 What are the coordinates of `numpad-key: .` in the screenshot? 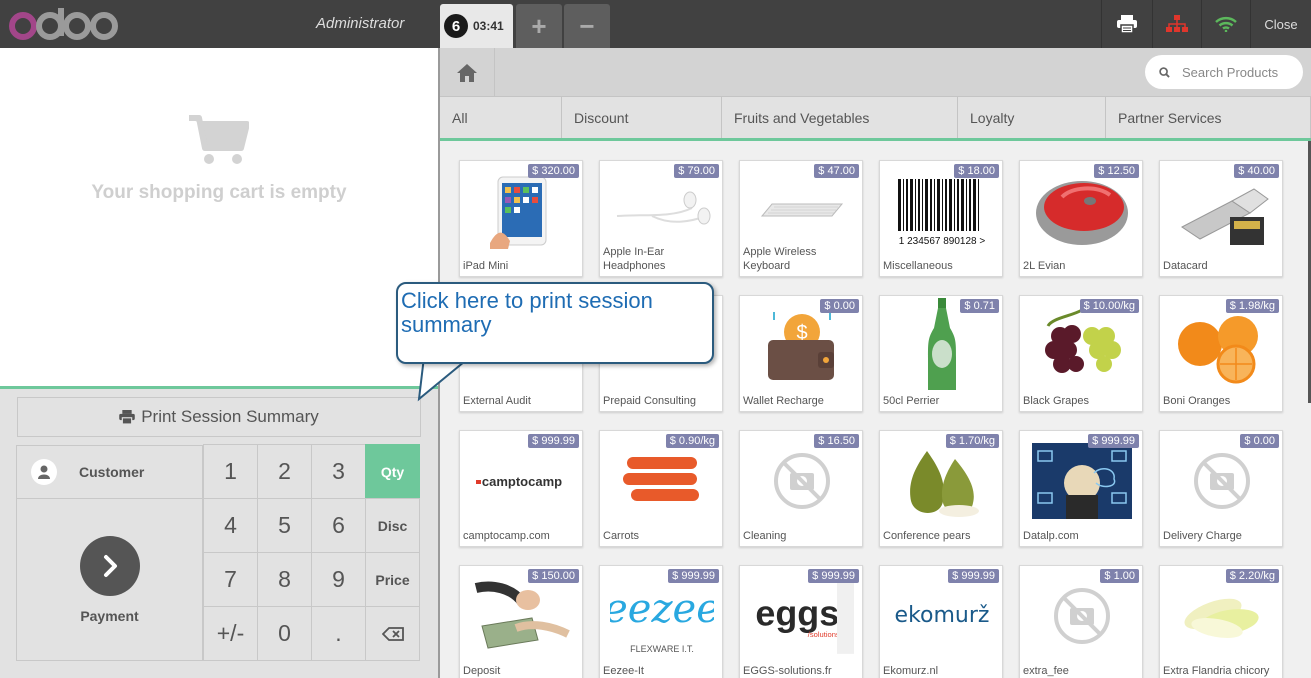 It's located at (338, 633).